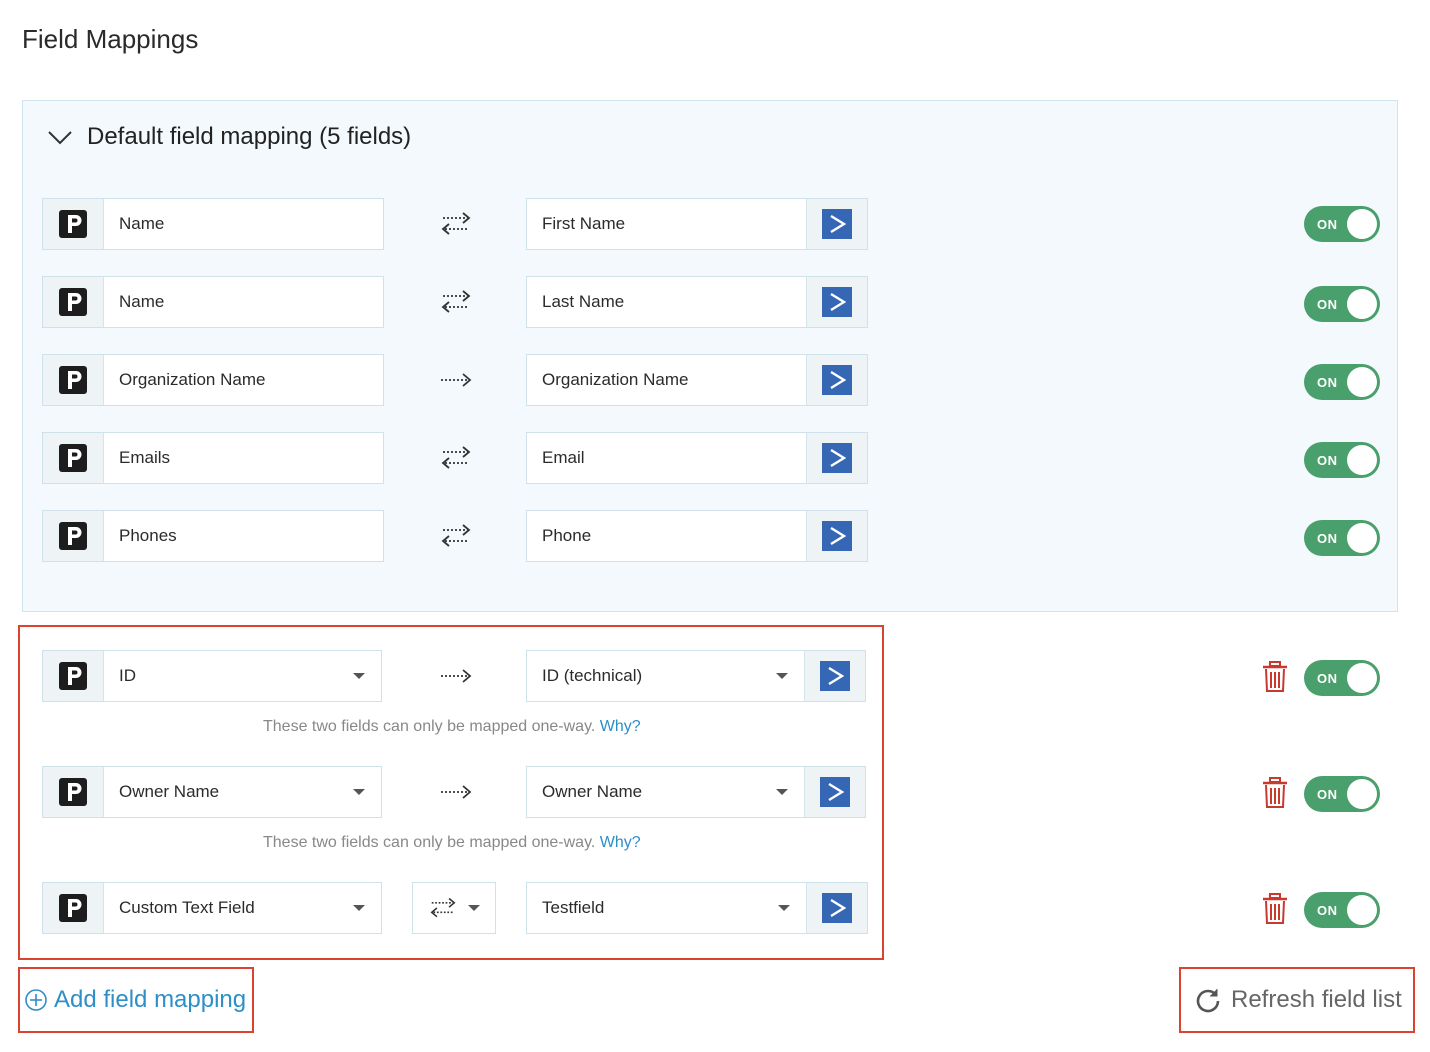 The height and width of the screenshot is (1052, 1430). I want to click on default-mapping-title: Default field mapping (5 fields), so click(249, 136).